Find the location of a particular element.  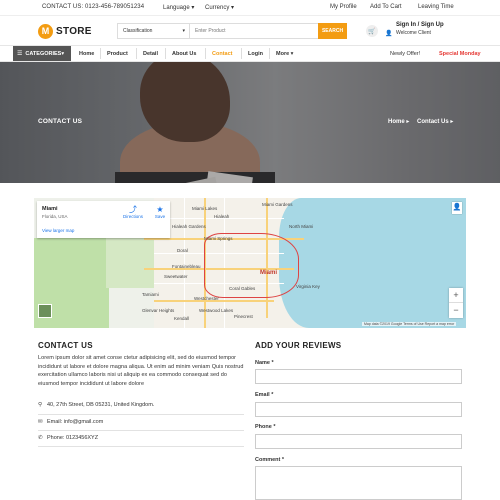

reviews-heading: ADD YOUR REVIEWS is located at coordinates (298, 345).